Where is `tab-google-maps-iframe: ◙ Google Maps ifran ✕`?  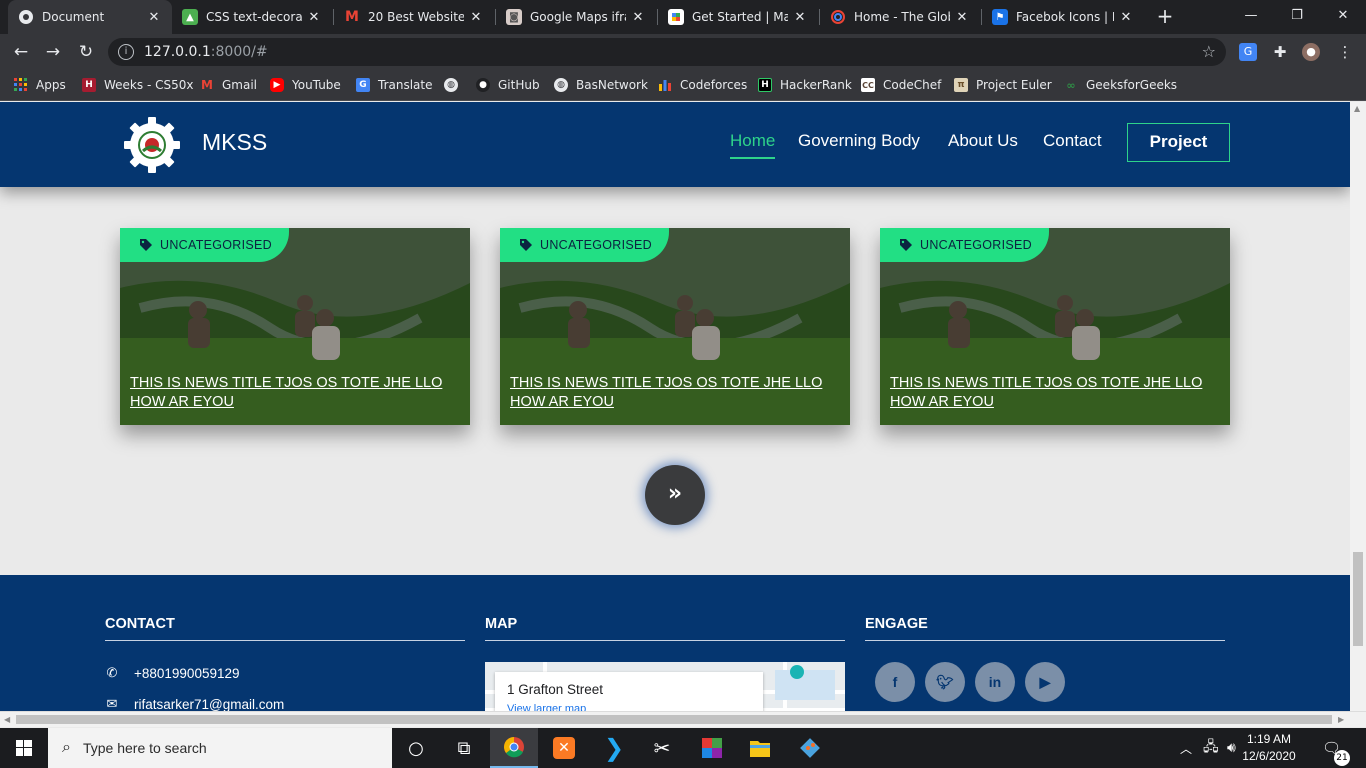 tab-google-maps-iframe: ◙ Google Maps ifran ✕ is located at coordinates (576, 17).